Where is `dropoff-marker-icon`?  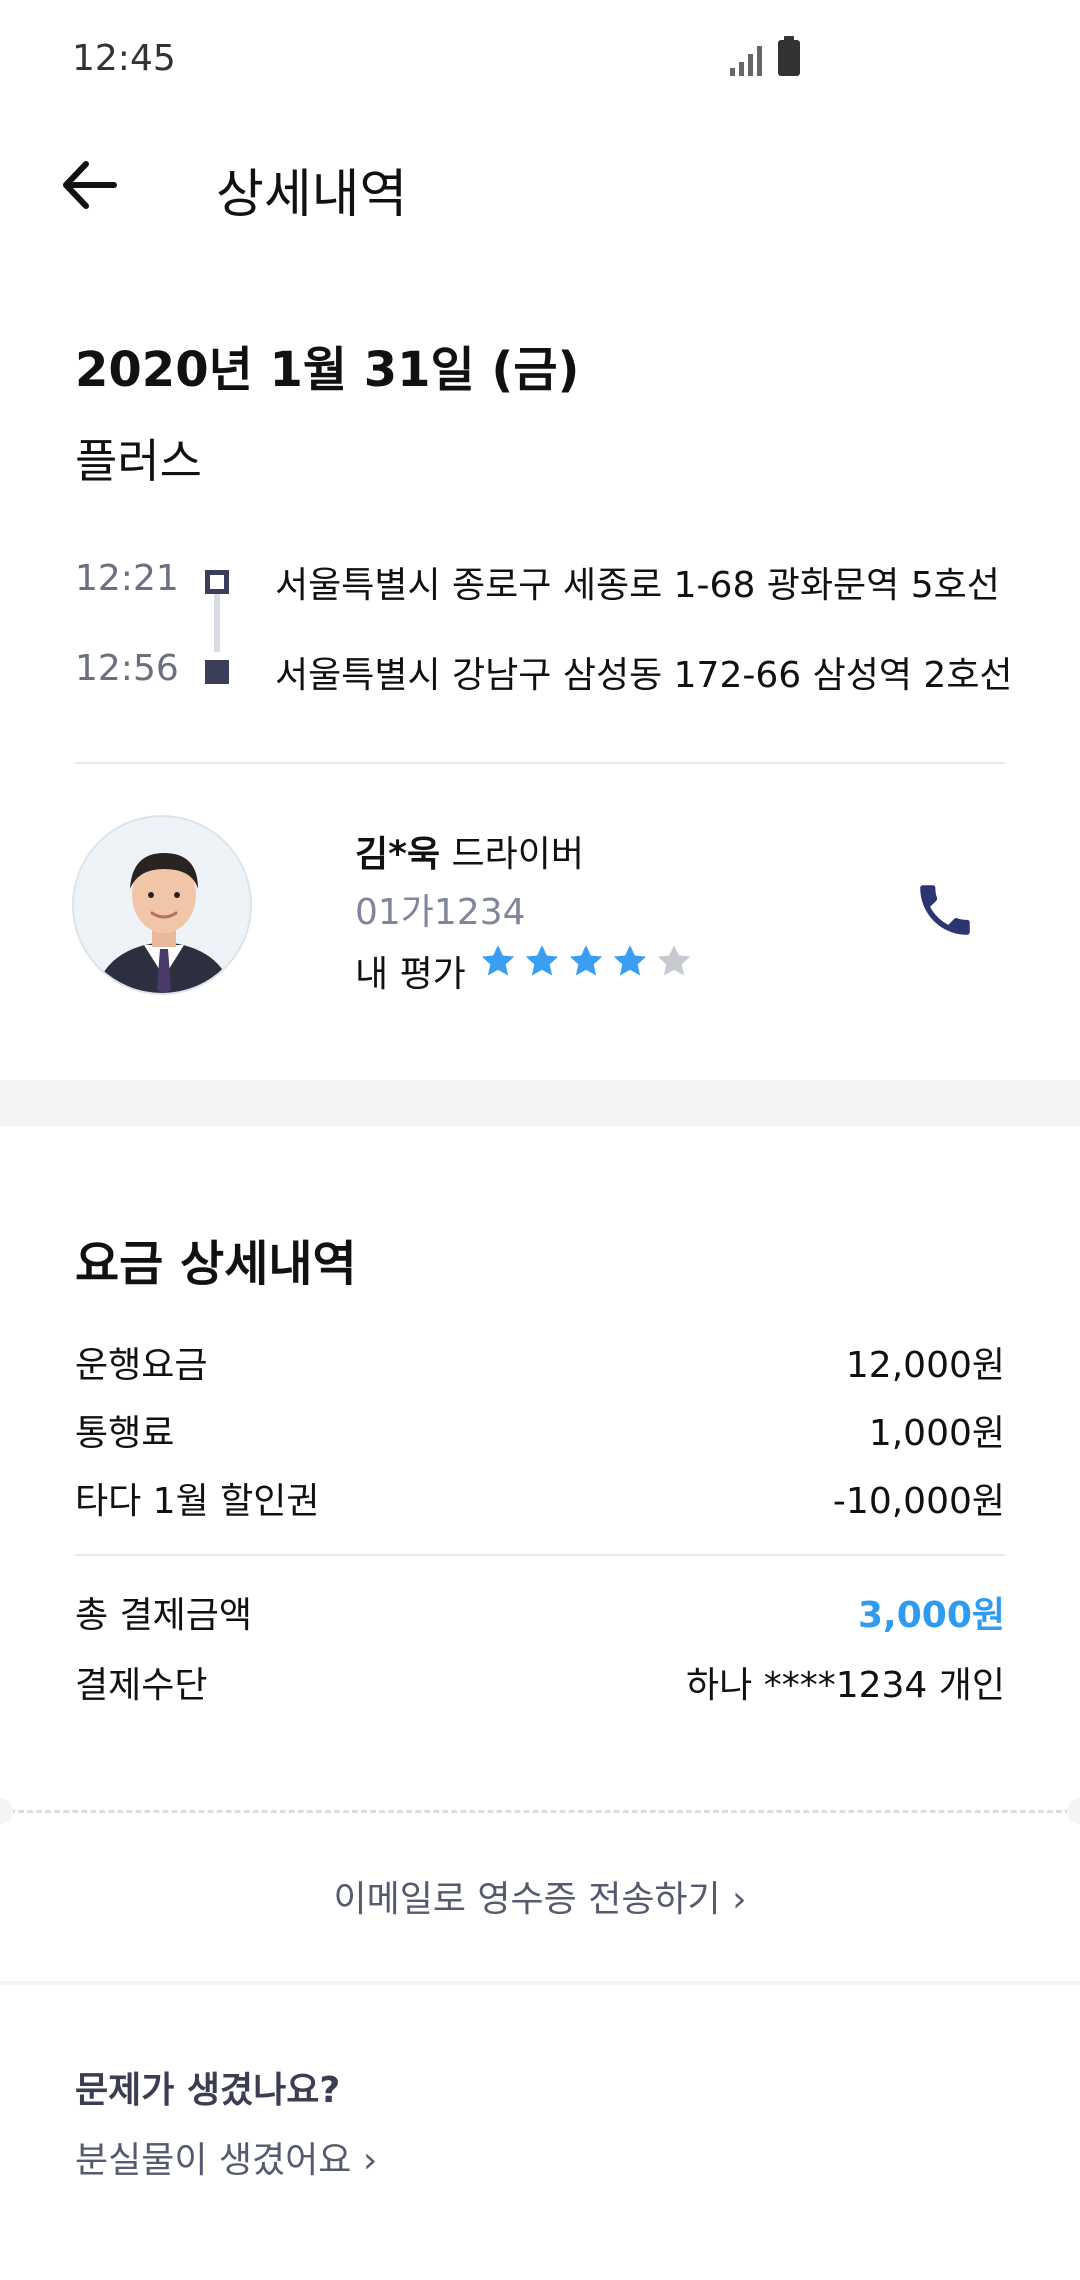 dropoff-marker-icon is located at coordinates (217, 672).